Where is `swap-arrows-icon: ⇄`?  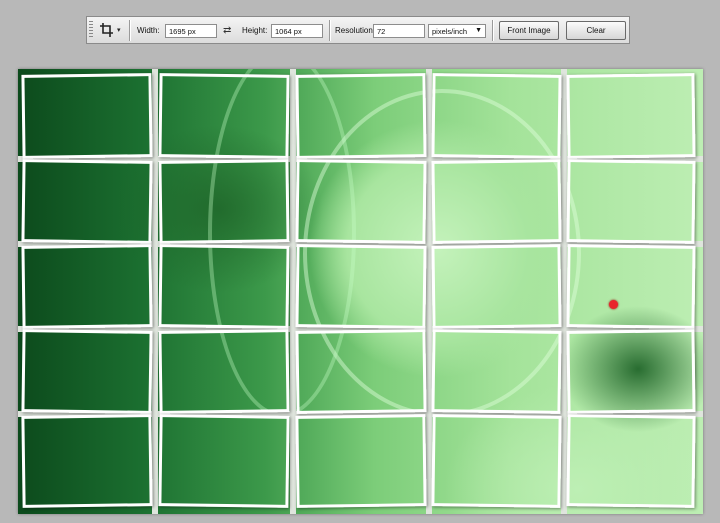 swap-arrows-icon: ⇄ is located at coordinates (227, 30).